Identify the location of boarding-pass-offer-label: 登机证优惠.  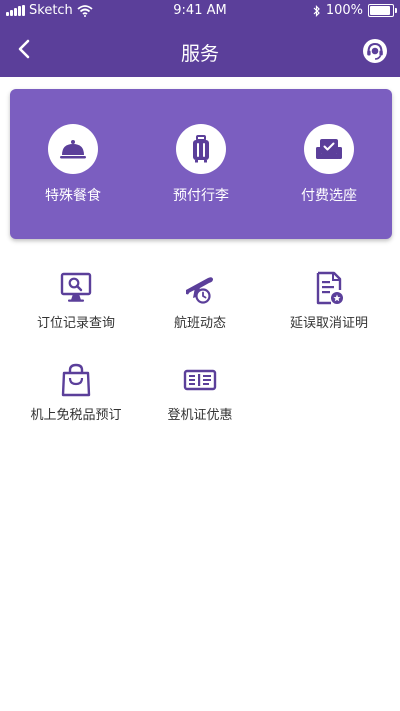
(200, 415).